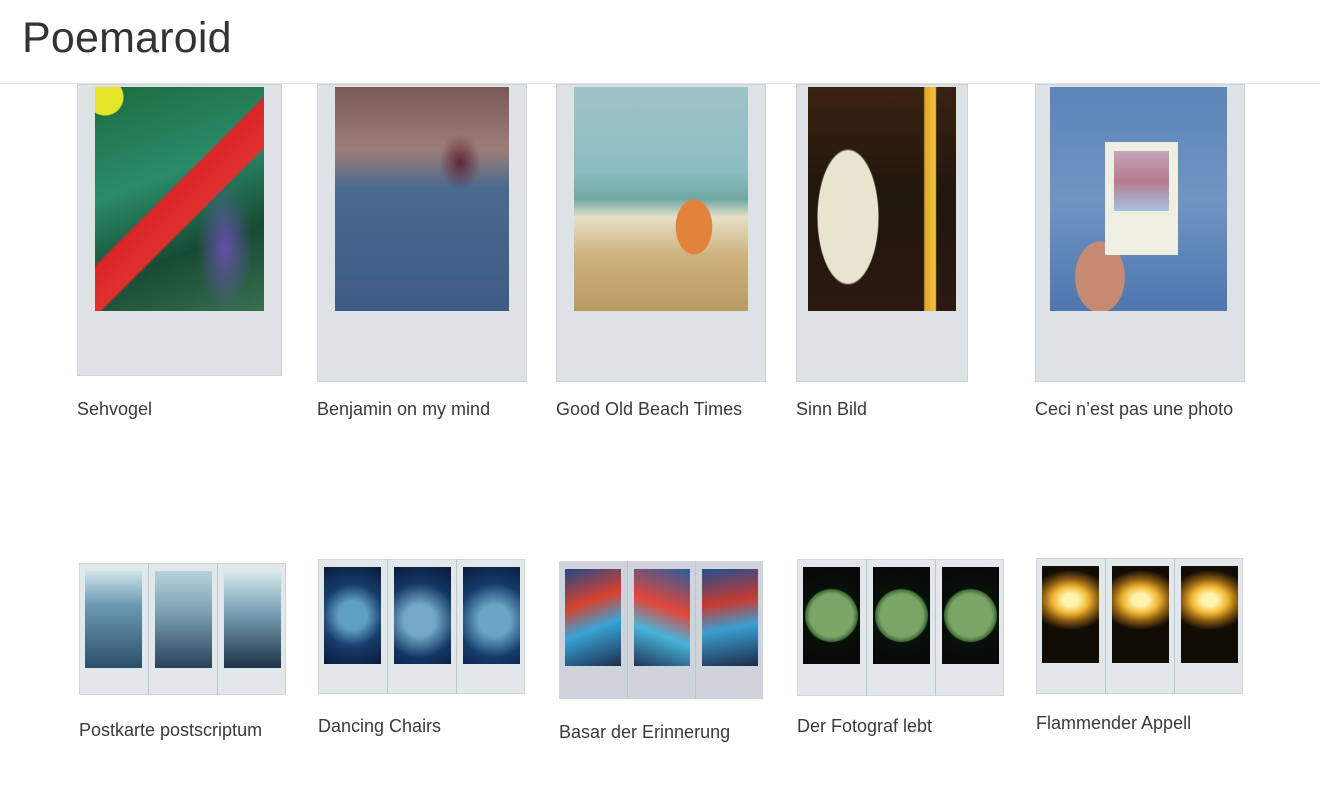 The image size is (1320, 786). What do you see at coordinates (660, 42) in the screenshot?
I see `site-header: Poemaroid` at bounding box center [660, 42].